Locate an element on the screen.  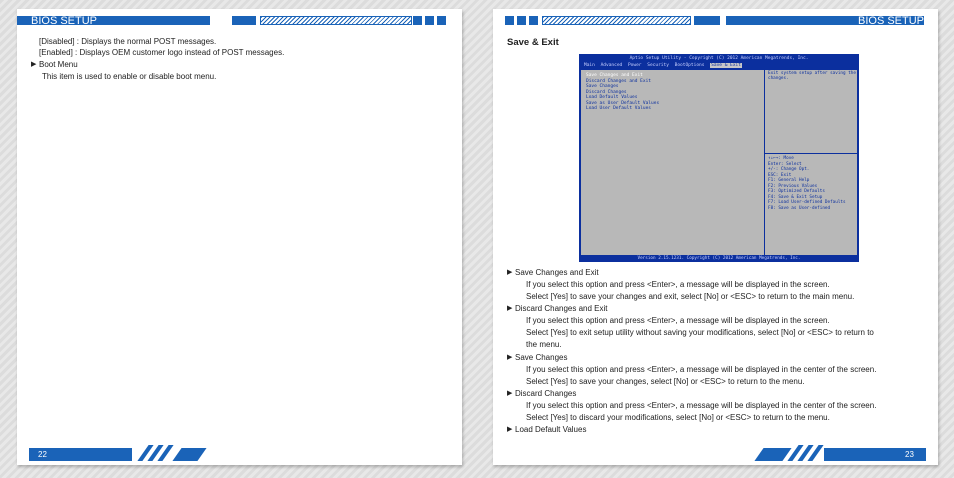
item-line: the menu. is located at coordinates (544, 344).